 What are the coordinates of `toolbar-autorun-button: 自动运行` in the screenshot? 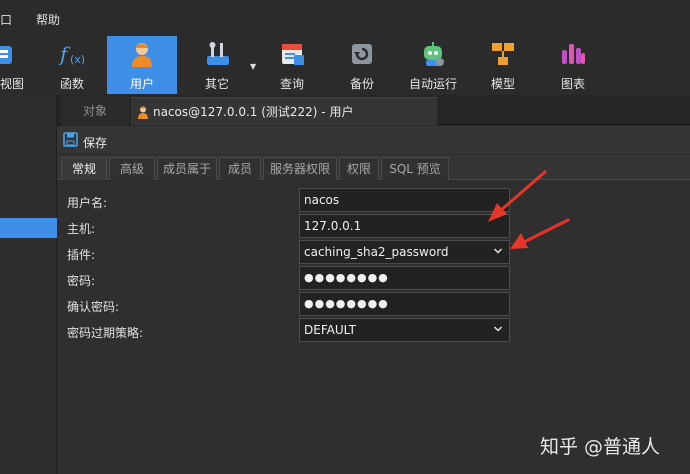 It's located at (433, 65).